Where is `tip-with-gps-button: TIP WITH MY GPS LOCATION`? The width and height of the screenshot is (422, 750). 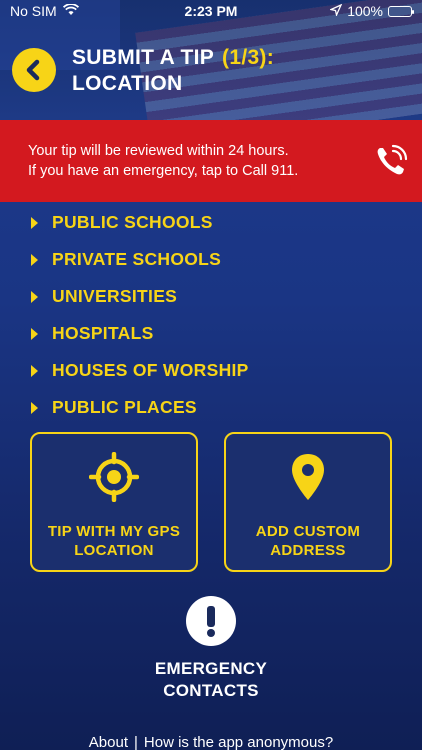
tip-with-gps-button: TIP WITH MY GPS LOCATION is located at coordinates (114, 502).